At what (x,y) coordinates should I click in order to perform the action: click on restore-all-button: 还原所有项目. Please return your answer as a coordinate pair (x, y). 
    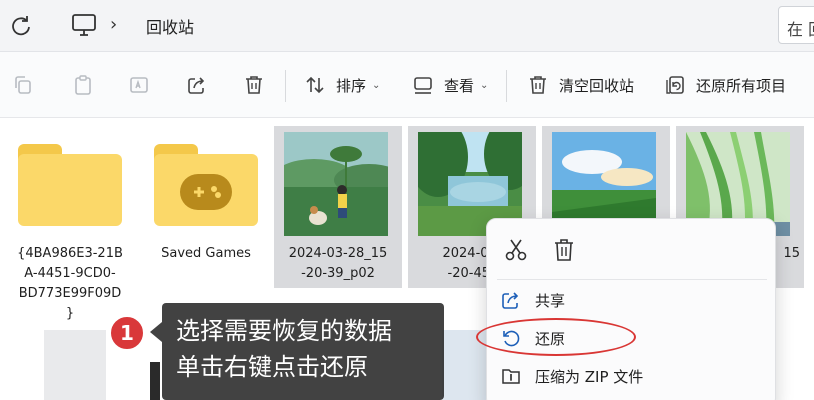
    Looking at the image, I should click on (725, 85).